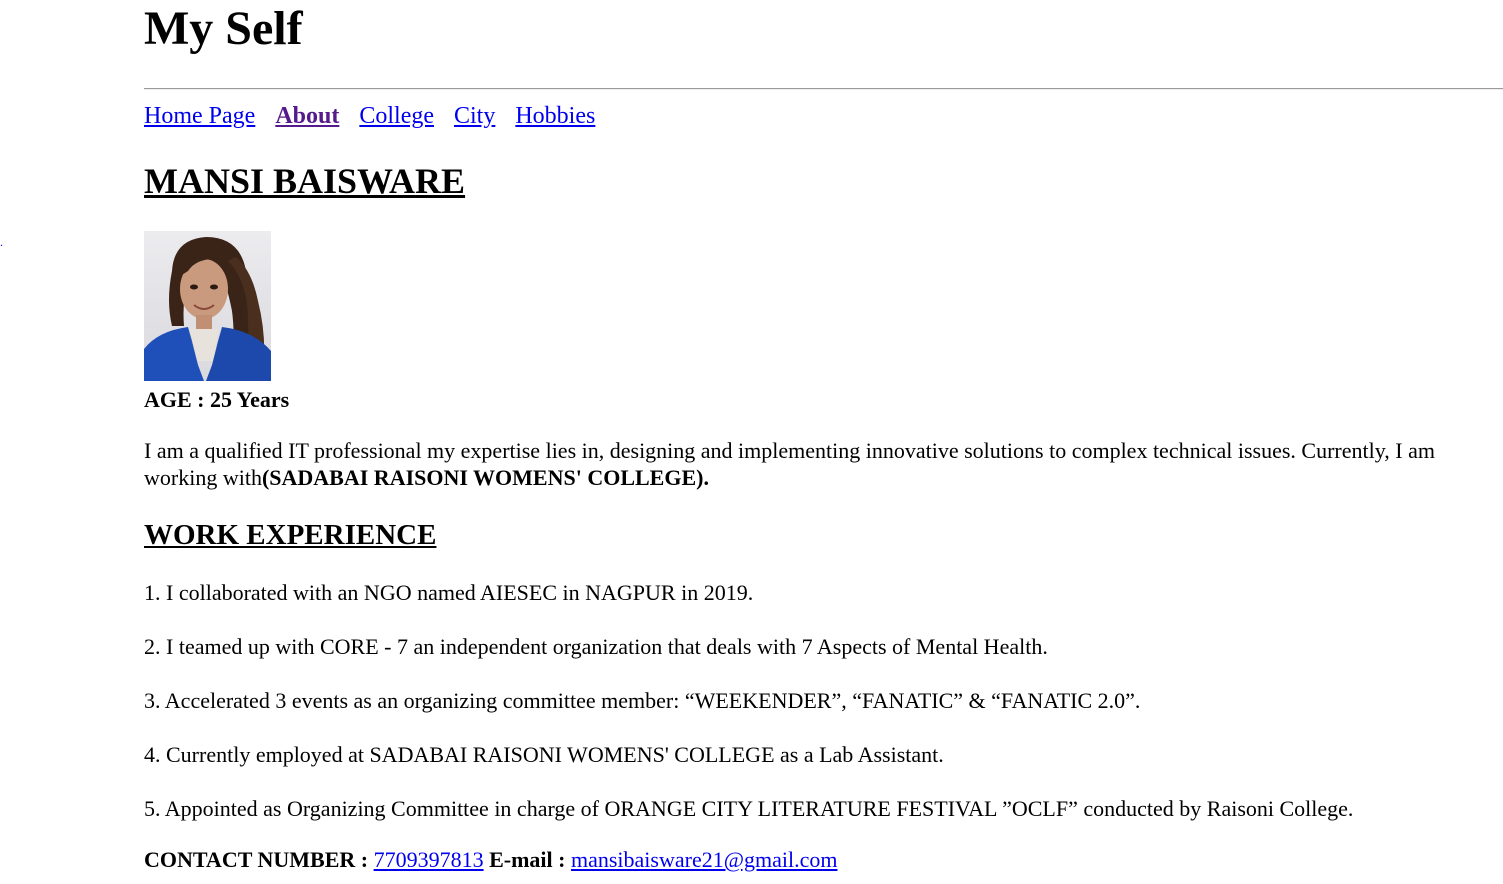  Describe the element at coordinates (704, 859) in the screenshot. I see `email-link: mansibaisware21@gmail.com` at that location.